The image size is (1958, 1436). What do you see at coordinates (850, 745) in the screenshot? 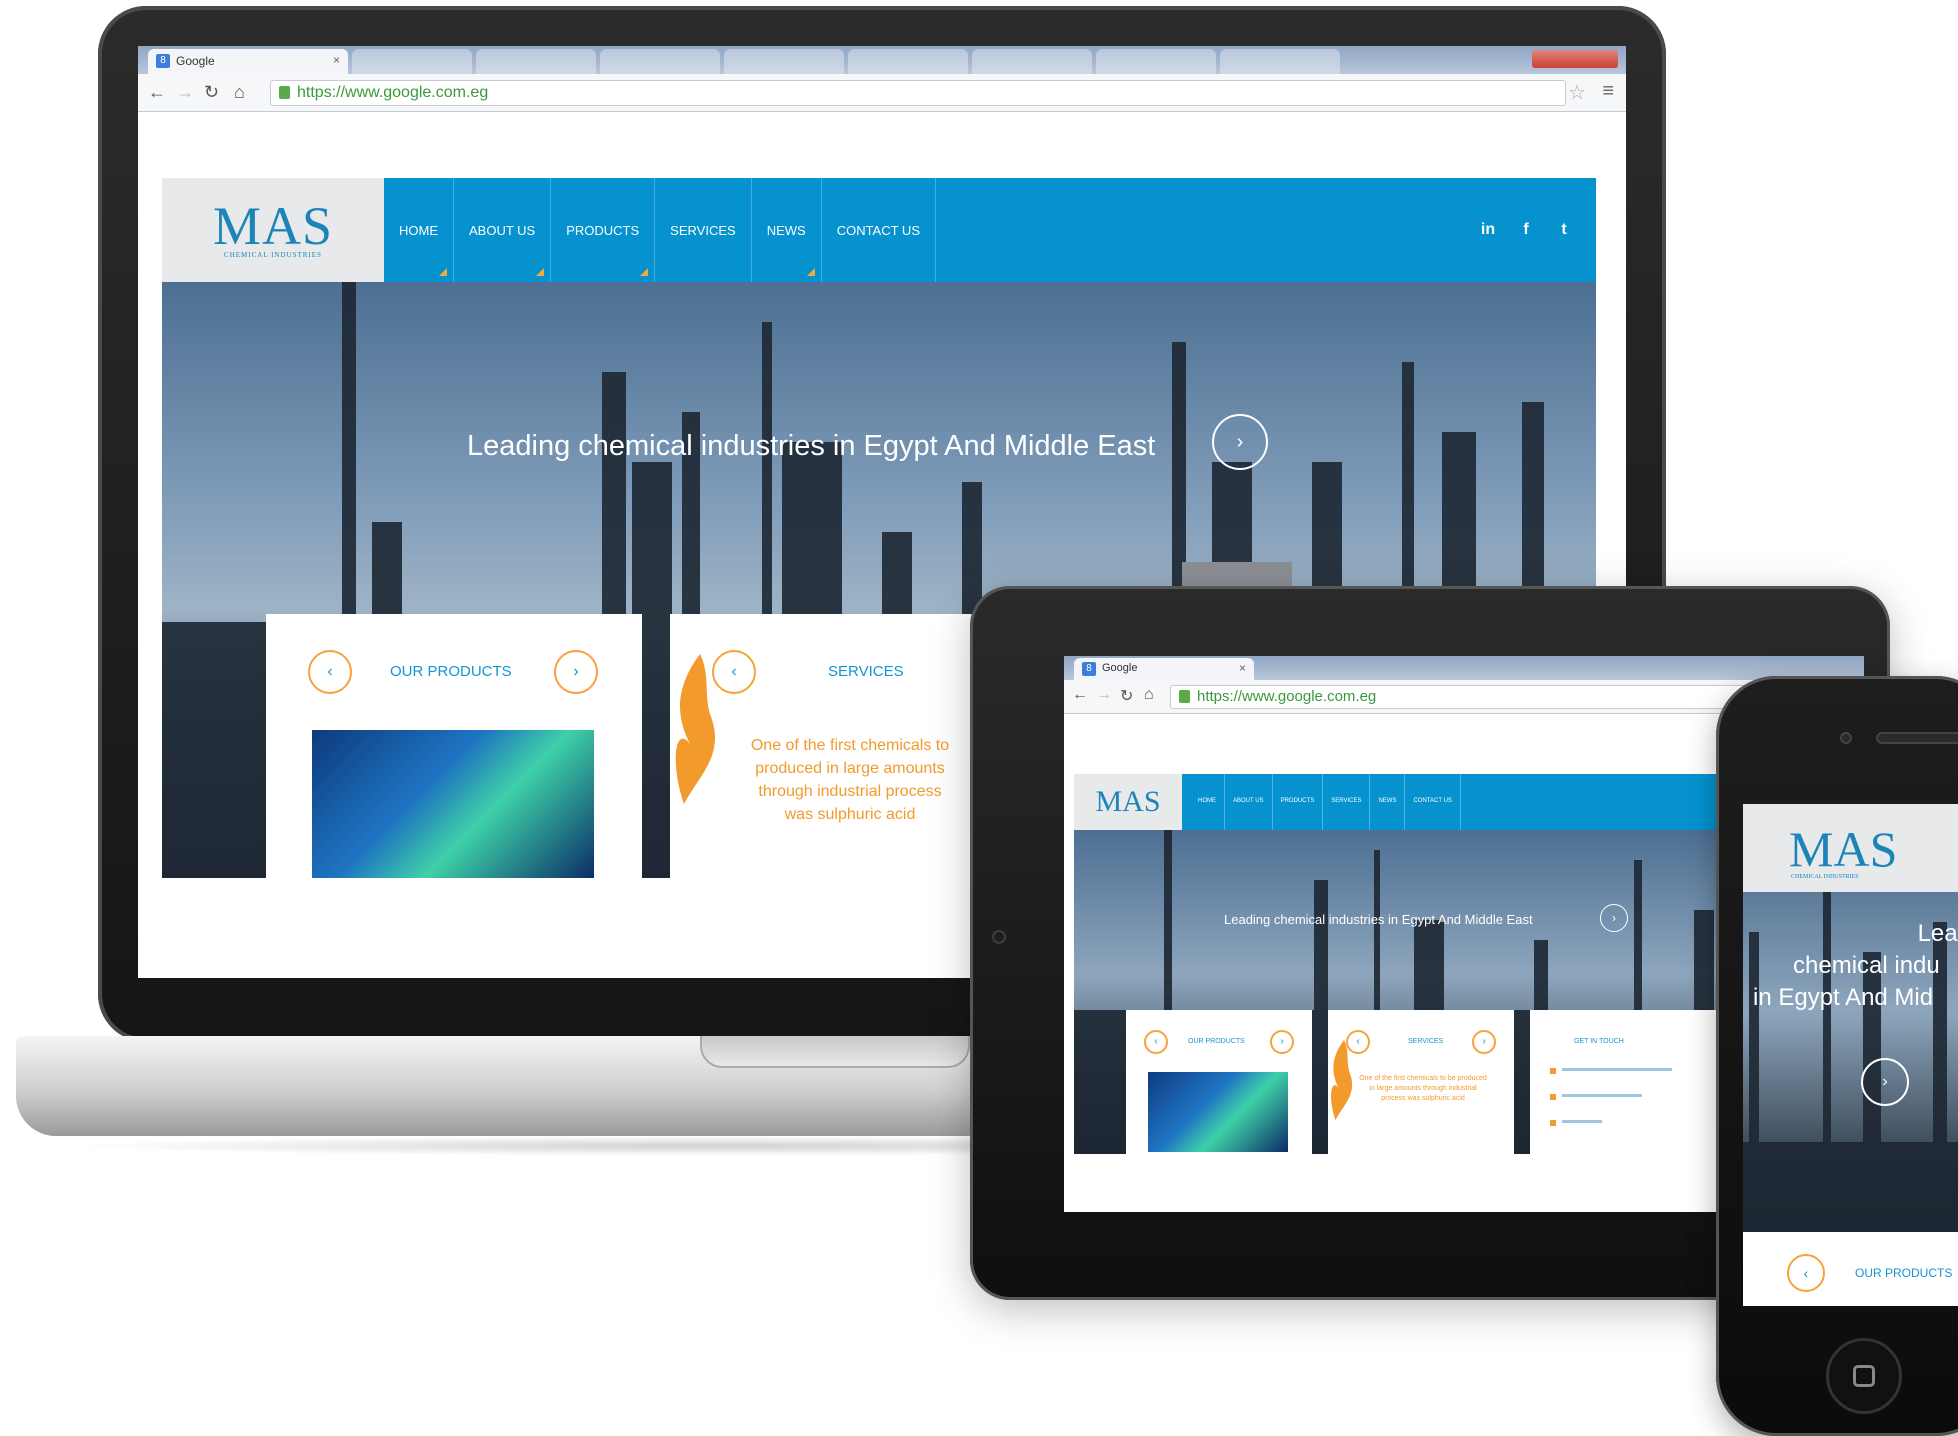
I see `services-line: One of the first chemicals to` at bounding box center [850, 745].